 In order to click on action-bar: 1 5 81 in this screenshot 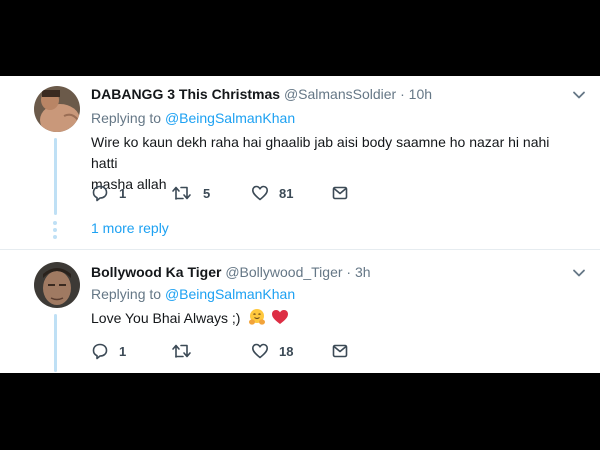, I will do `click(291, 193)`.